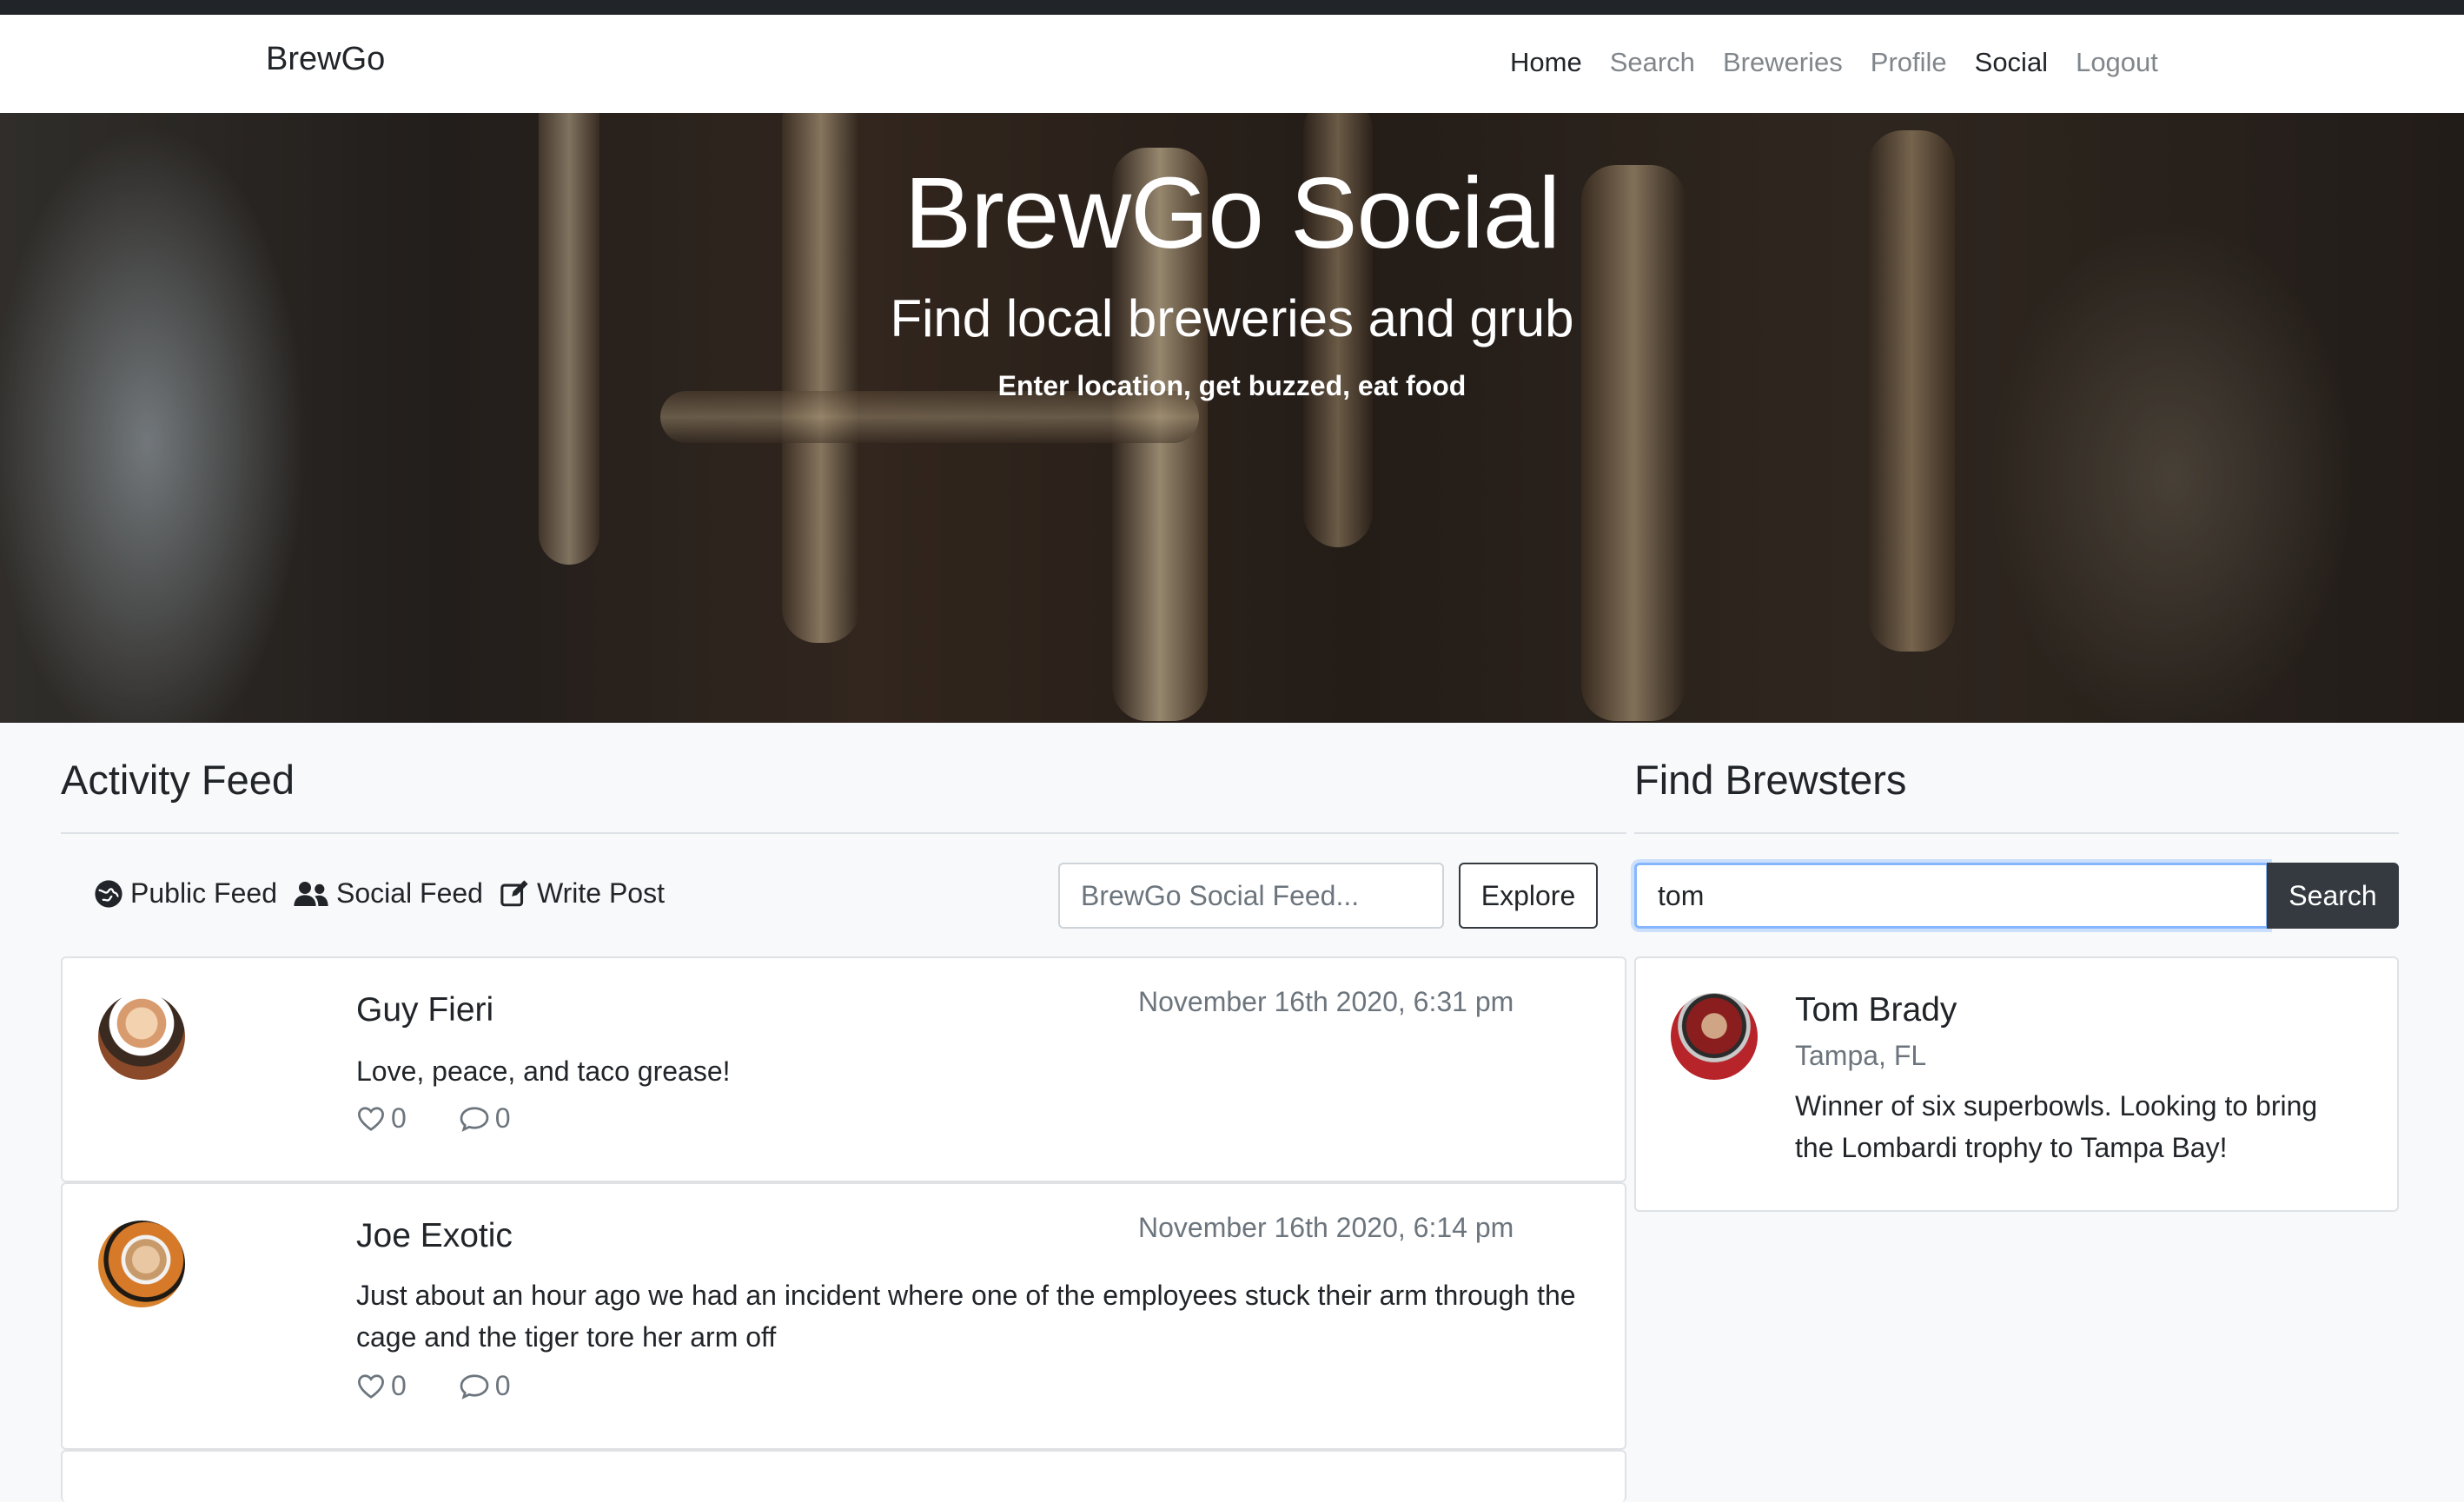  Describe the element at coordinates (1783, 62) in the screenshot. I see `nav-link-breweries: Breweries` at that location.